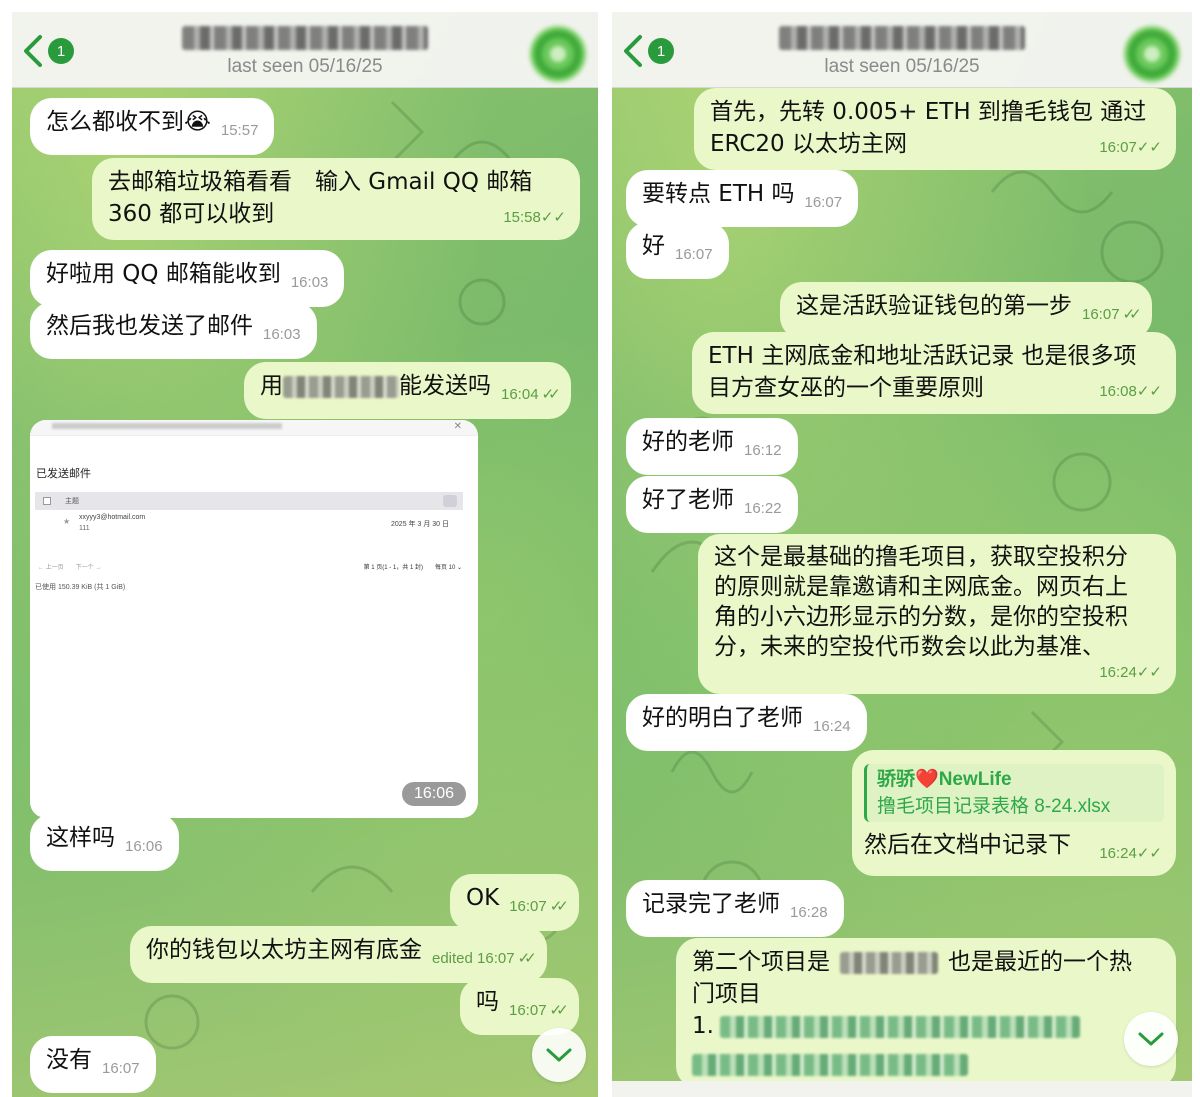  Describe the element at coordinates (742, 198) in the screenshot. I see `message-incoming: 要转点 ETH 吗 16:07` at that location.